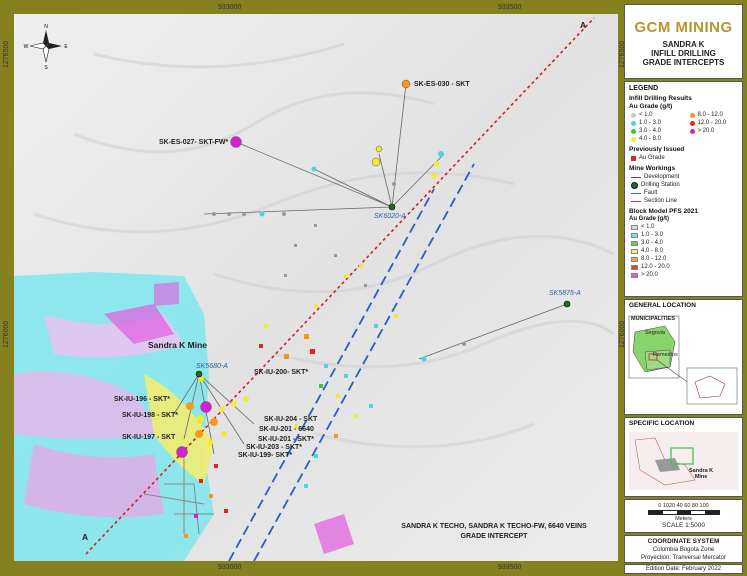  What do you see at coordinates (686, 177) in the screenshot?
I see `workings-item: Development` at bounding box center [686, 177].